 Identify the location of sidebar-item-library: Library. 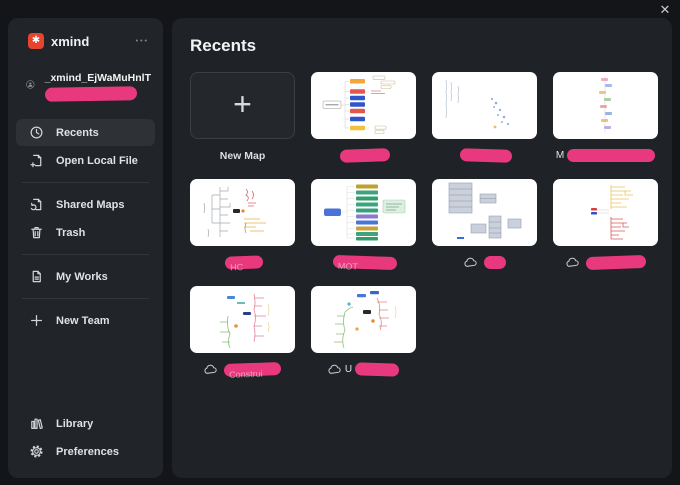
(85, 423).